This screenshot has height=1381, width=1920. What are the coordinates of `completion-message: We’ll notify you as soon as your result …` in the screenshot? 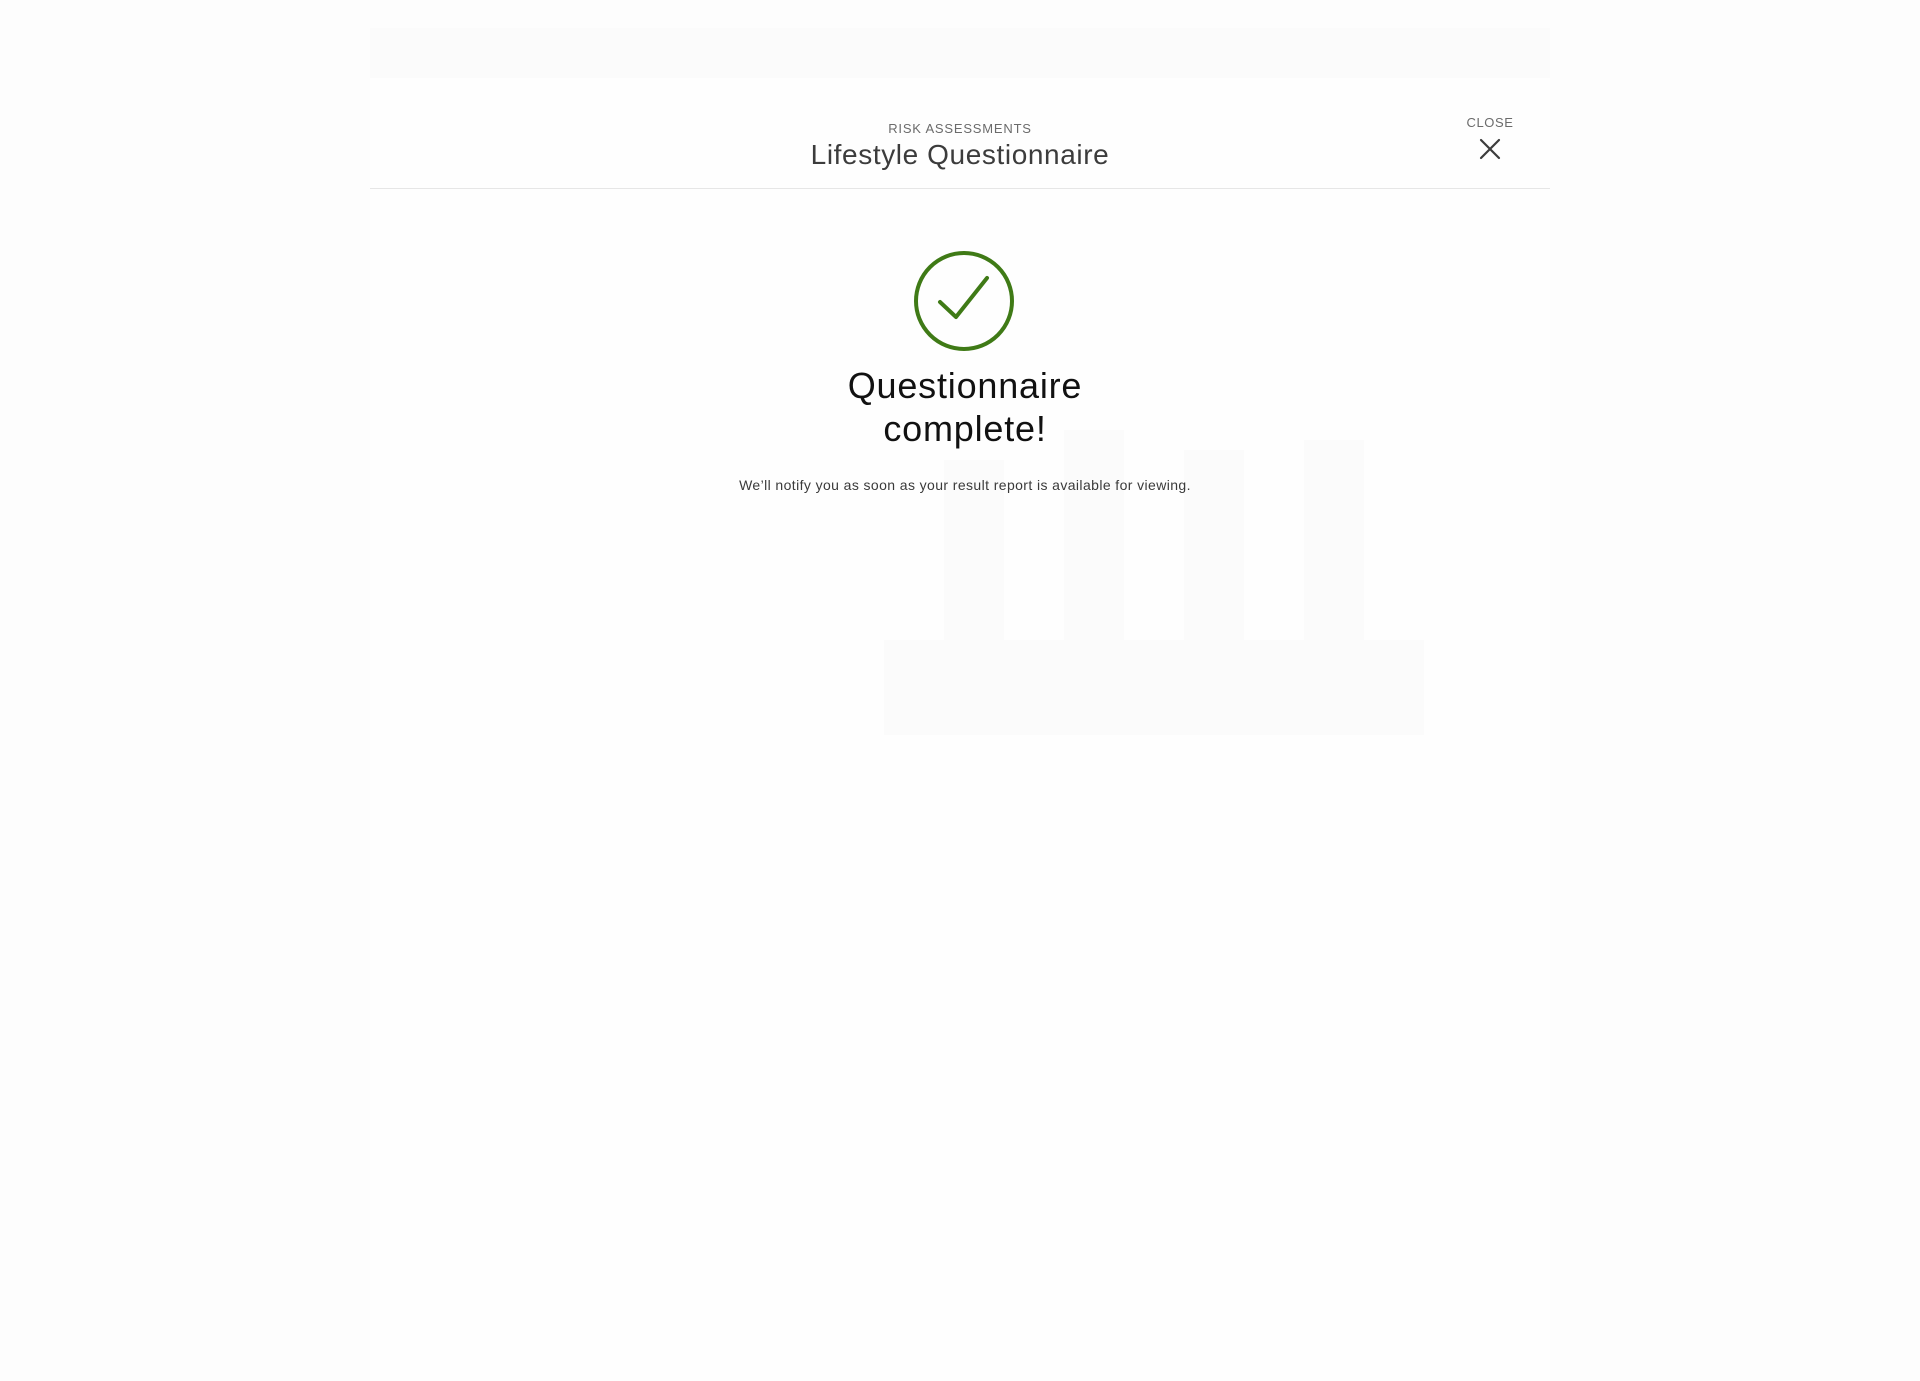 It's located at (965, 485).